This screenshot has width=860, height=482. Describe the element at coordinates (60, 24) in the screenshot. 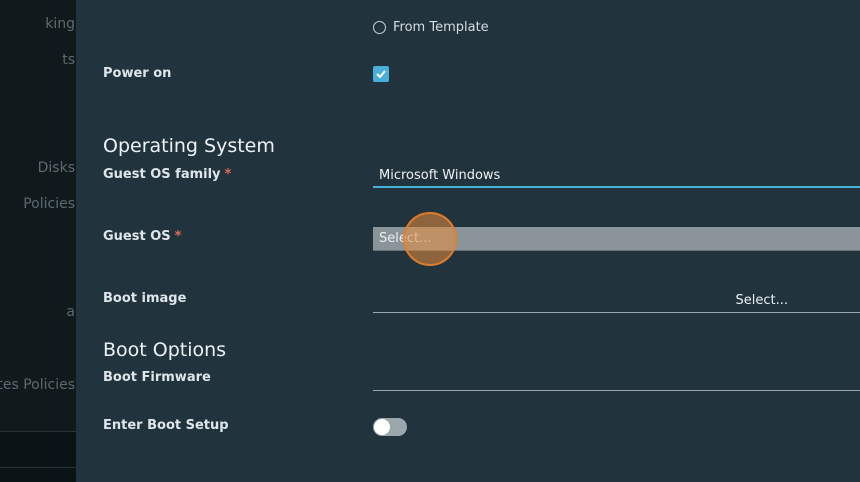

I see `nav-item-networking: king` at that location.